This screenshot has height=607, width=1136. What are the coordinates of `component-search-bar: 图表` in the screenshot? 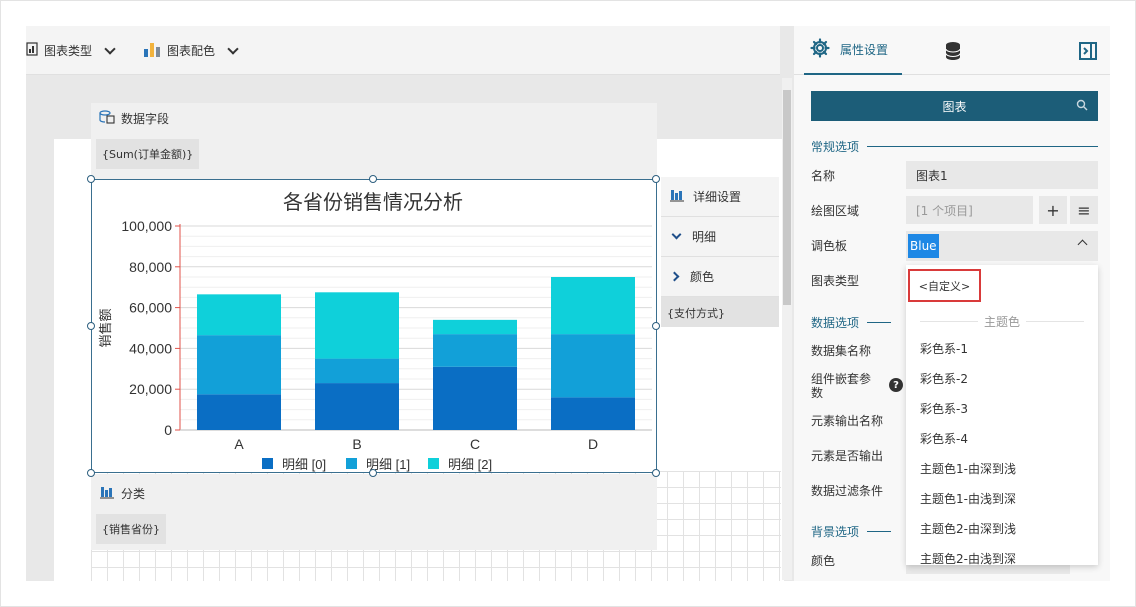 It's located at (954, 106).